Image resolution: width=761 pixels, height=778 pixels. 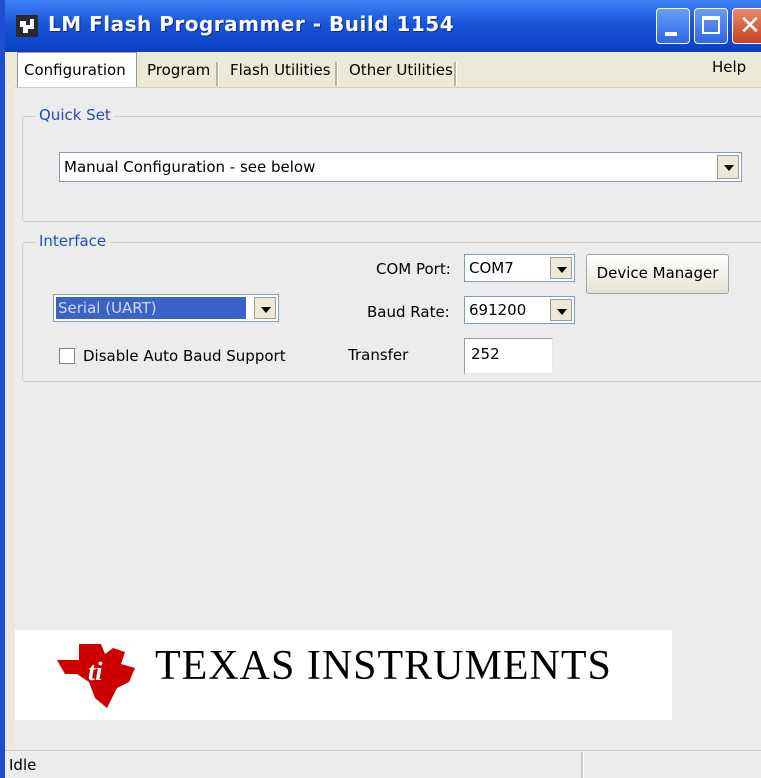 I want to click on auto-baud-label: Disable Auto Baud Support, so click(x=184, y=356).